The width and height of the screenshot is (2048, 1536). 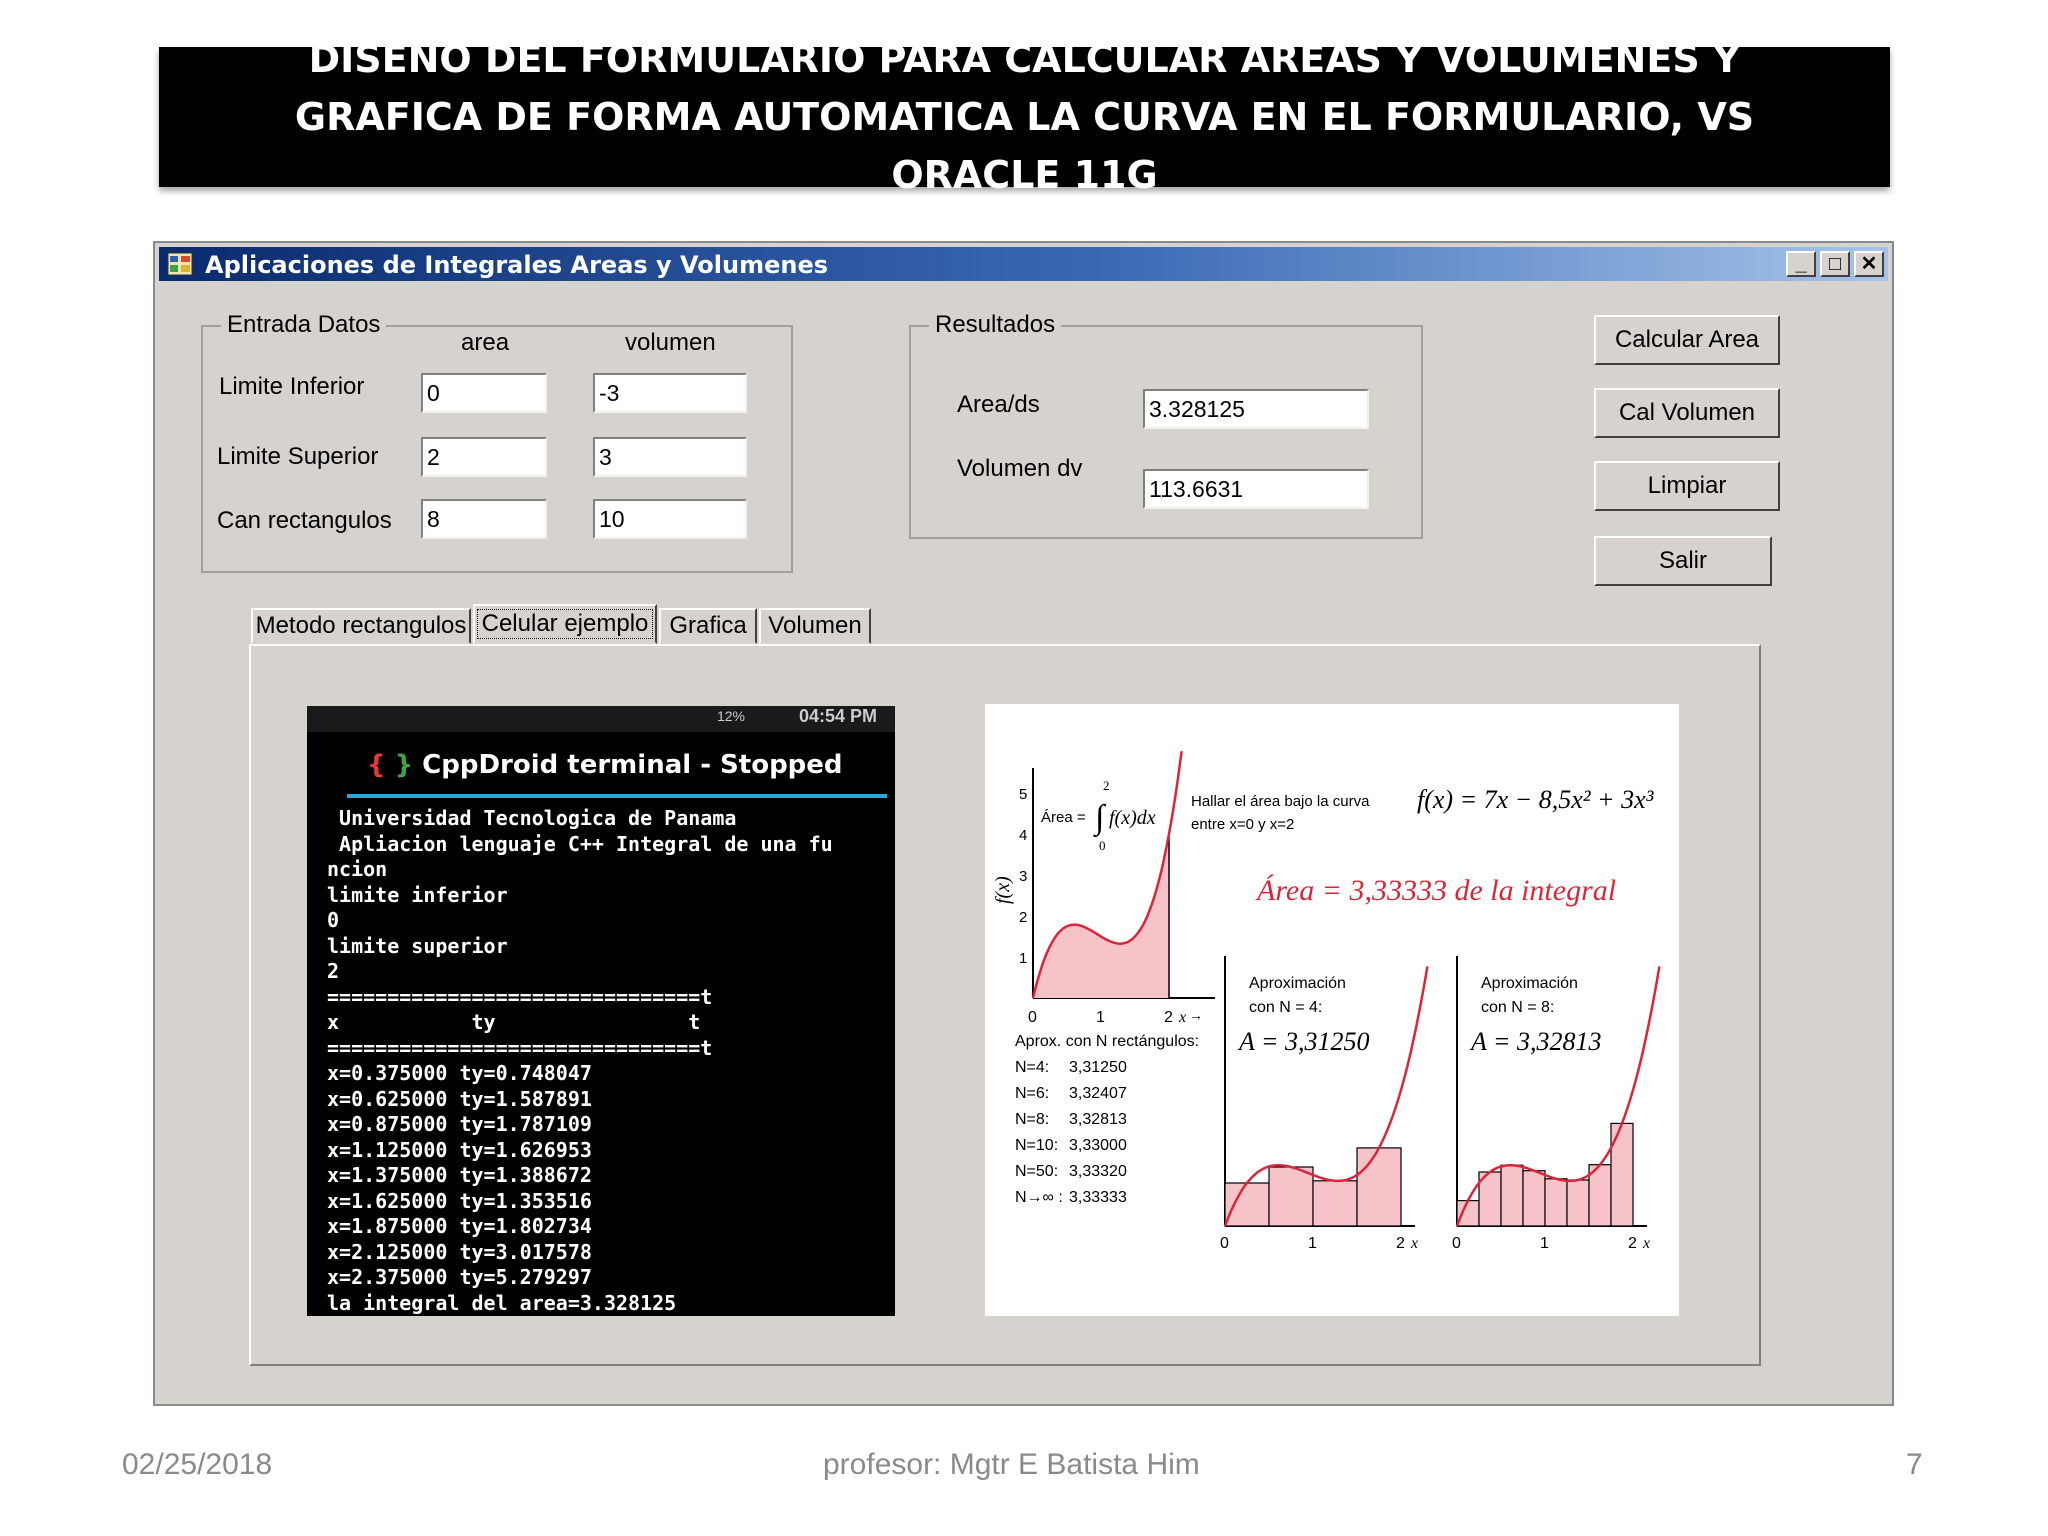 What do you see at coordinates (292, 386) in the screenshot?
I see `limite-inferior-label: Limite Inferior` at bounding box center [292, 386].